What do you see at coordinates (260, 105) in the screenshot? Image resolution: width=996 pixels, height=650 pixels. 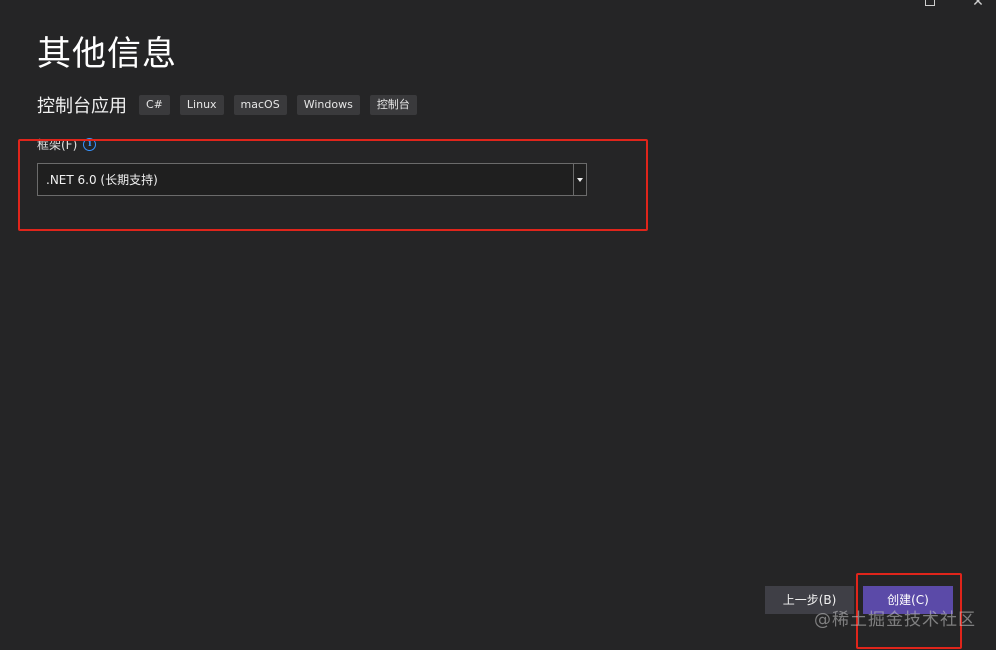 I see `tag-macos: macOS` at bounding box center [260, 105].